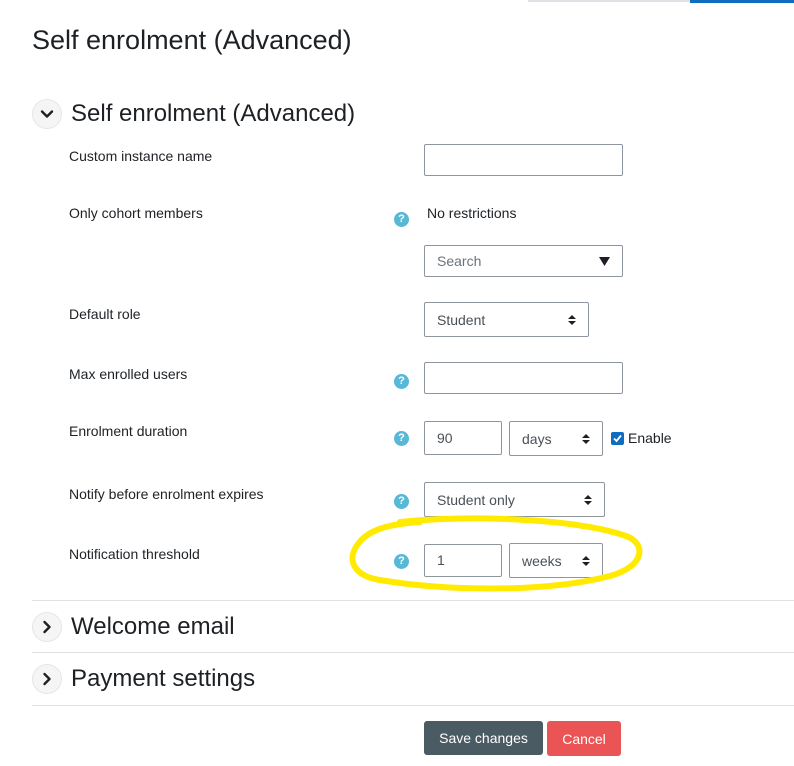  Describe the element at coordinates (650, 438) in the screenshot. I see `enrolment-duration-enable-label: Enable` at that location.